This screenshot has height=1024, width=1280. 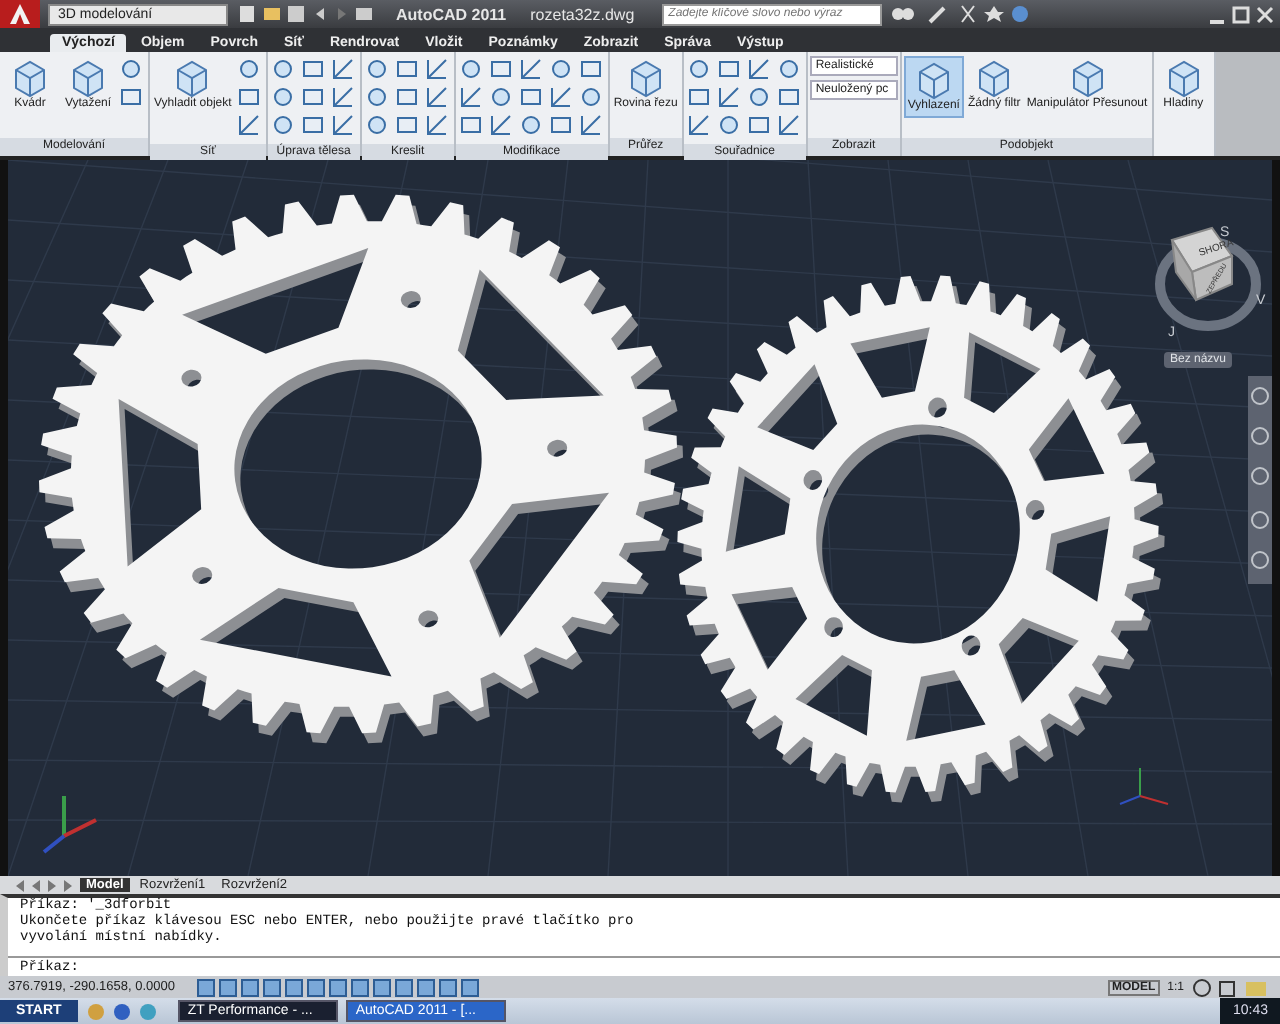 What do you see at coordinates (1241, 14) in the screenshot?
I see `maximize-icon` at bounding box center [1241, 14].